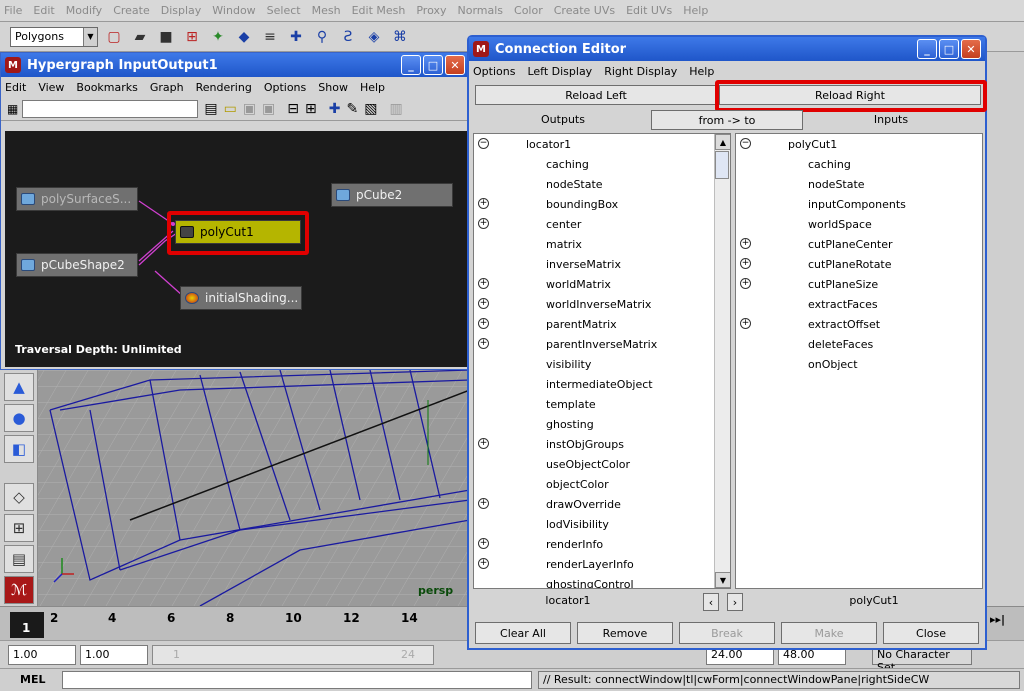 The height and width of the screenshot is (691, 1024). I want to click on break-button: Break, so click(727, 633).